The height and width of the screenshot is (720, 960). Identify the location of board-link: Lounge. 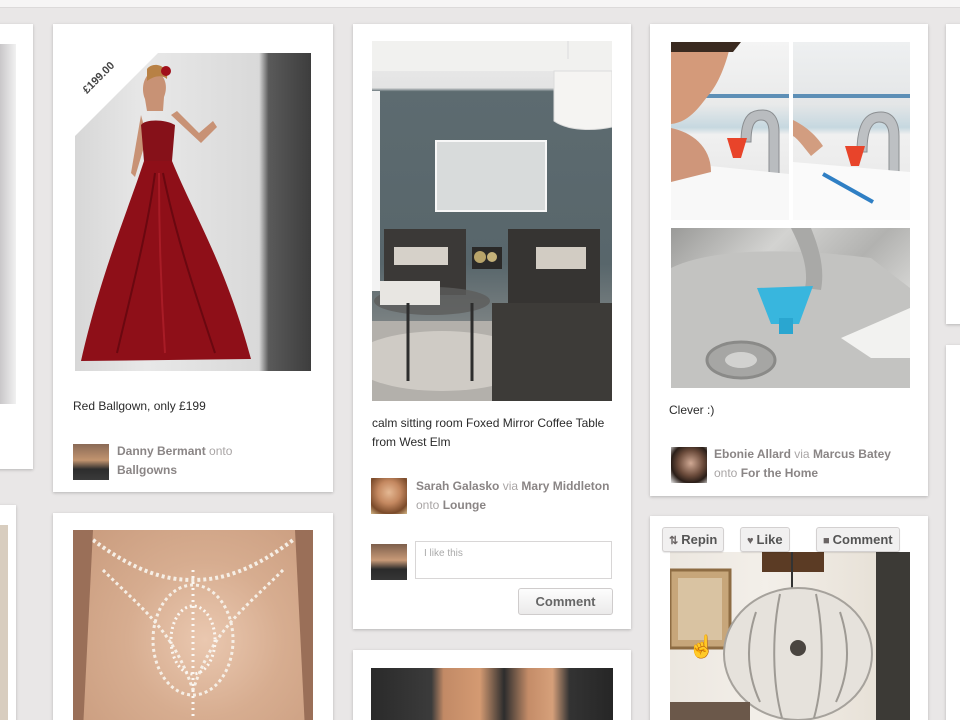
(464, 505).